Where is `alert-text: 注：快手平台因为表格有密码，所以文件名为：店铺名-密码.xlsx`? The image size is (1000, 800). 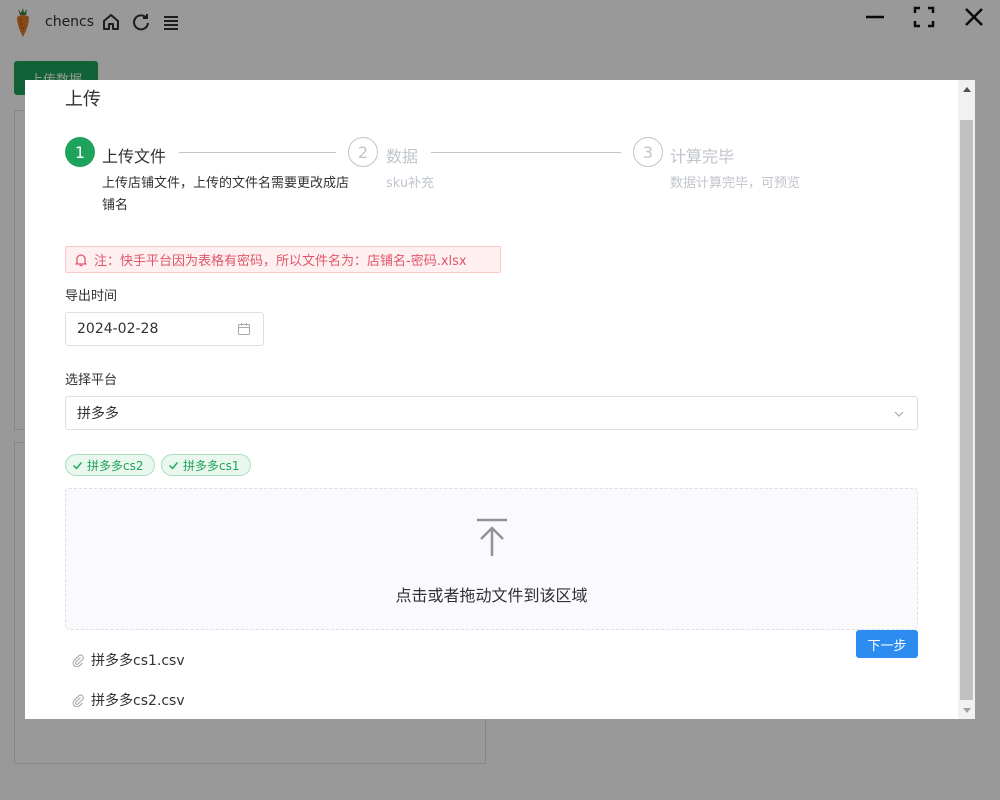 alert-text: 注：快手平台因为表格有密码，所以文件名为：店铺名-密码.xlsx is located at coordinates (280, 261).